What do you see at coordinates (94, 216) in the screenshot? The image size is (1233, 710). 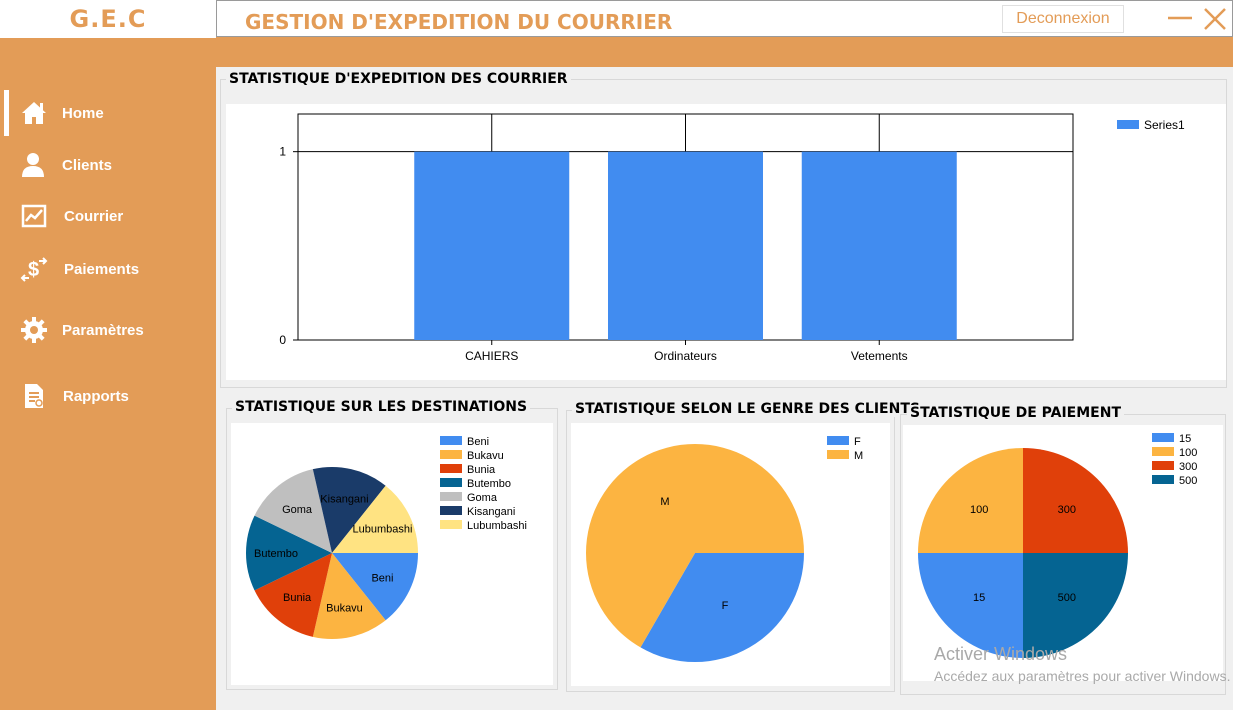 I see `sidebar-item-label: Courrier` at bounding box center [94, 216].